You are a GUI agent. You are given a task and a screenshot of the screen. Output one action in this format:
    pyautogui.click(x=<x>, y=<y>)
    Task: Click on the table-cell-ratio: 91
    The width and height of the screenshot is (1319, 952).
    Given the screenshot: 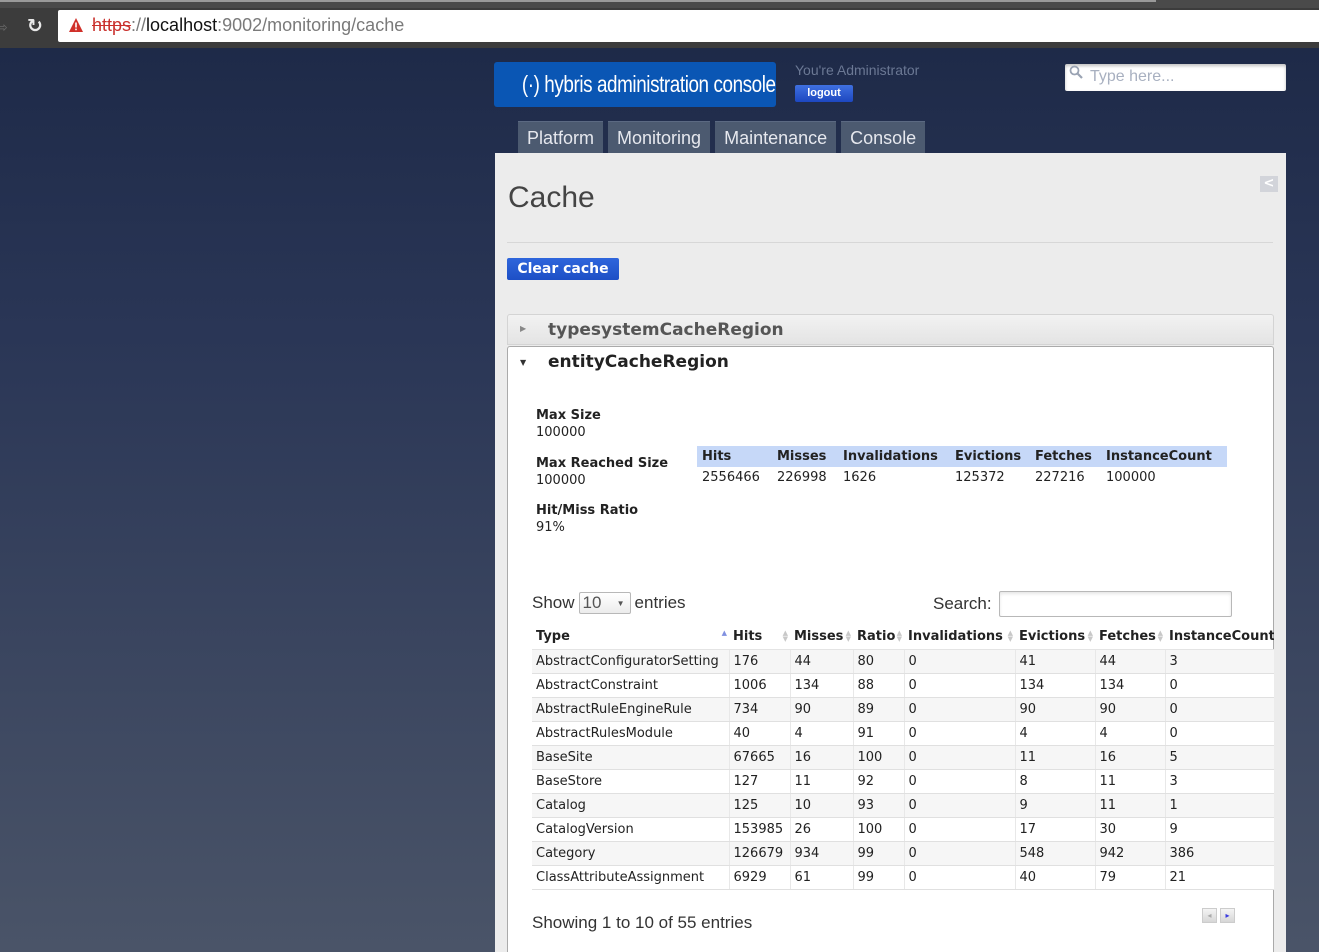 What is the action you would take?
    pyautogui.click(x=879, y=733)
    